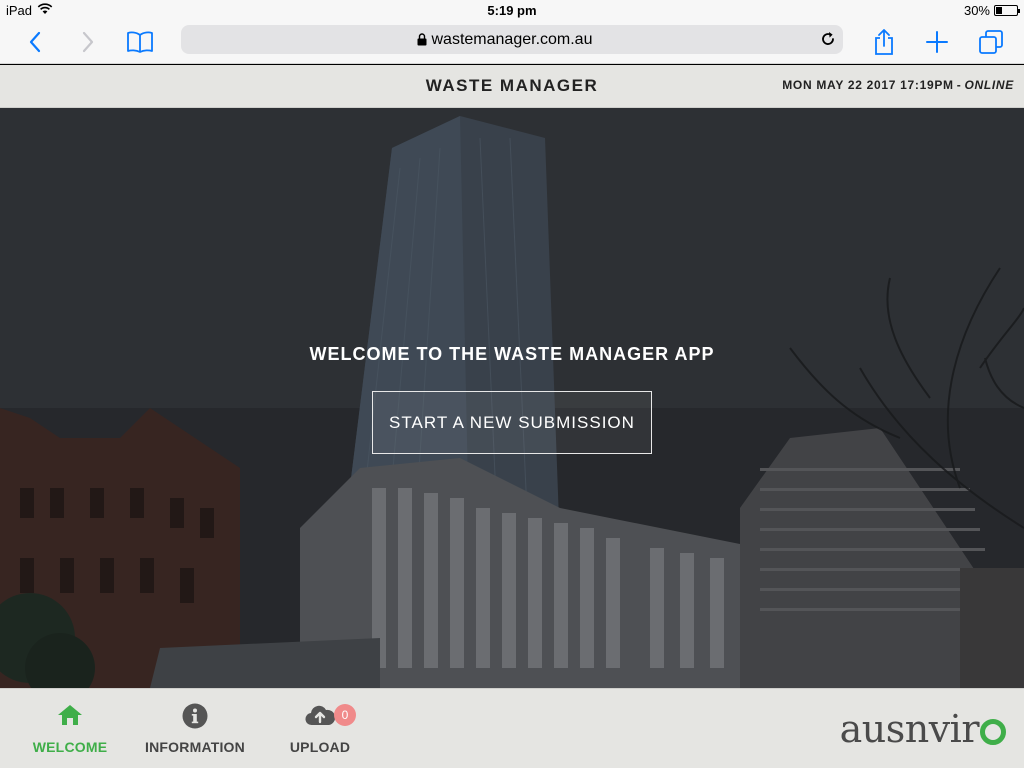 The height and width of the screenshot is (768, 1024). I want to click on nav-information: INFORMATION, so click(195, 728).